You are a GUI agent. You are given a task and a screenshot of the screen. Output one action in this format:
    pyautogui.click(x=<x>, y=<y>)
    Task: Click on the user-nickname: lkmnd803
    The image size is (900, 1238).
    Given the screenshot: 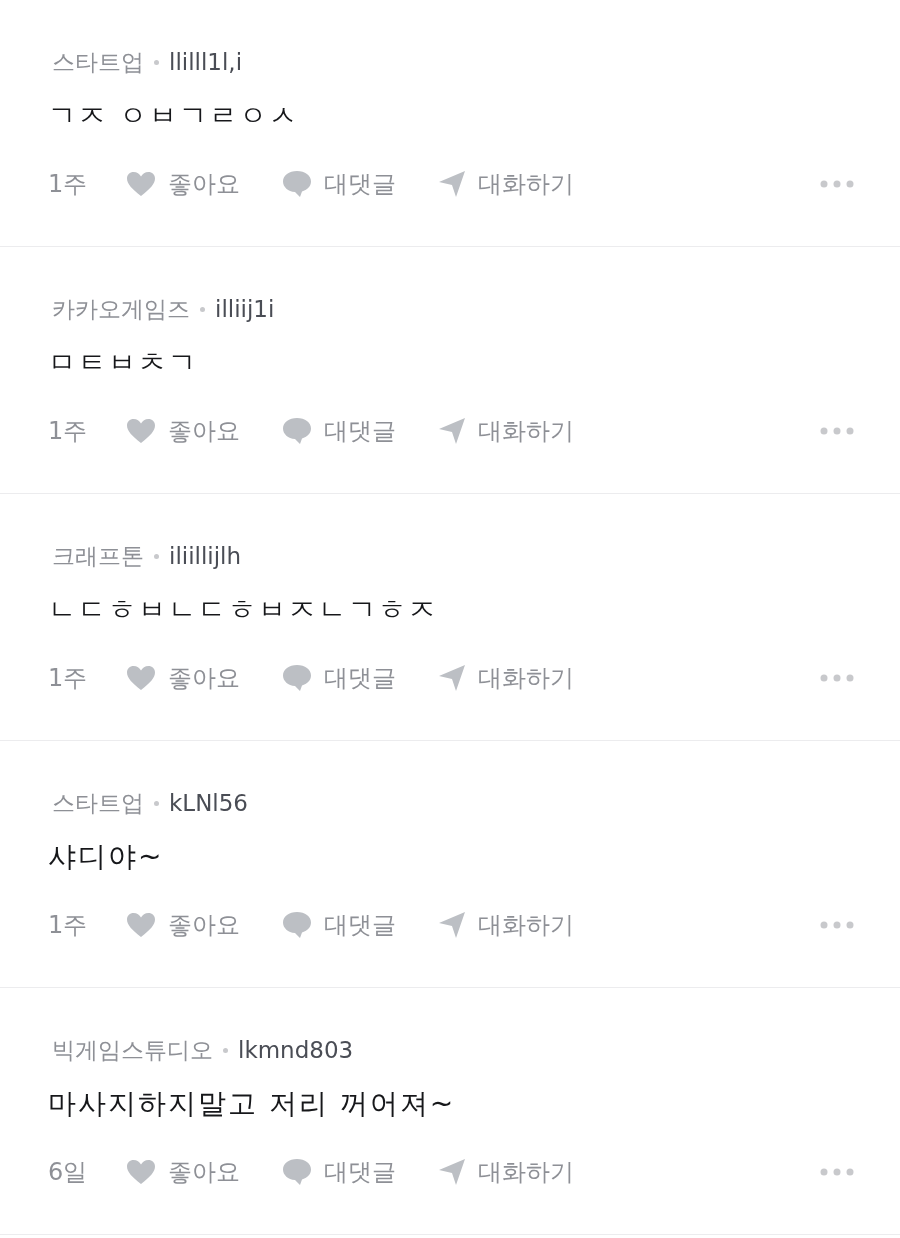 What is the action you would take?
    pyautogui.click(x=296, y=1050)
    